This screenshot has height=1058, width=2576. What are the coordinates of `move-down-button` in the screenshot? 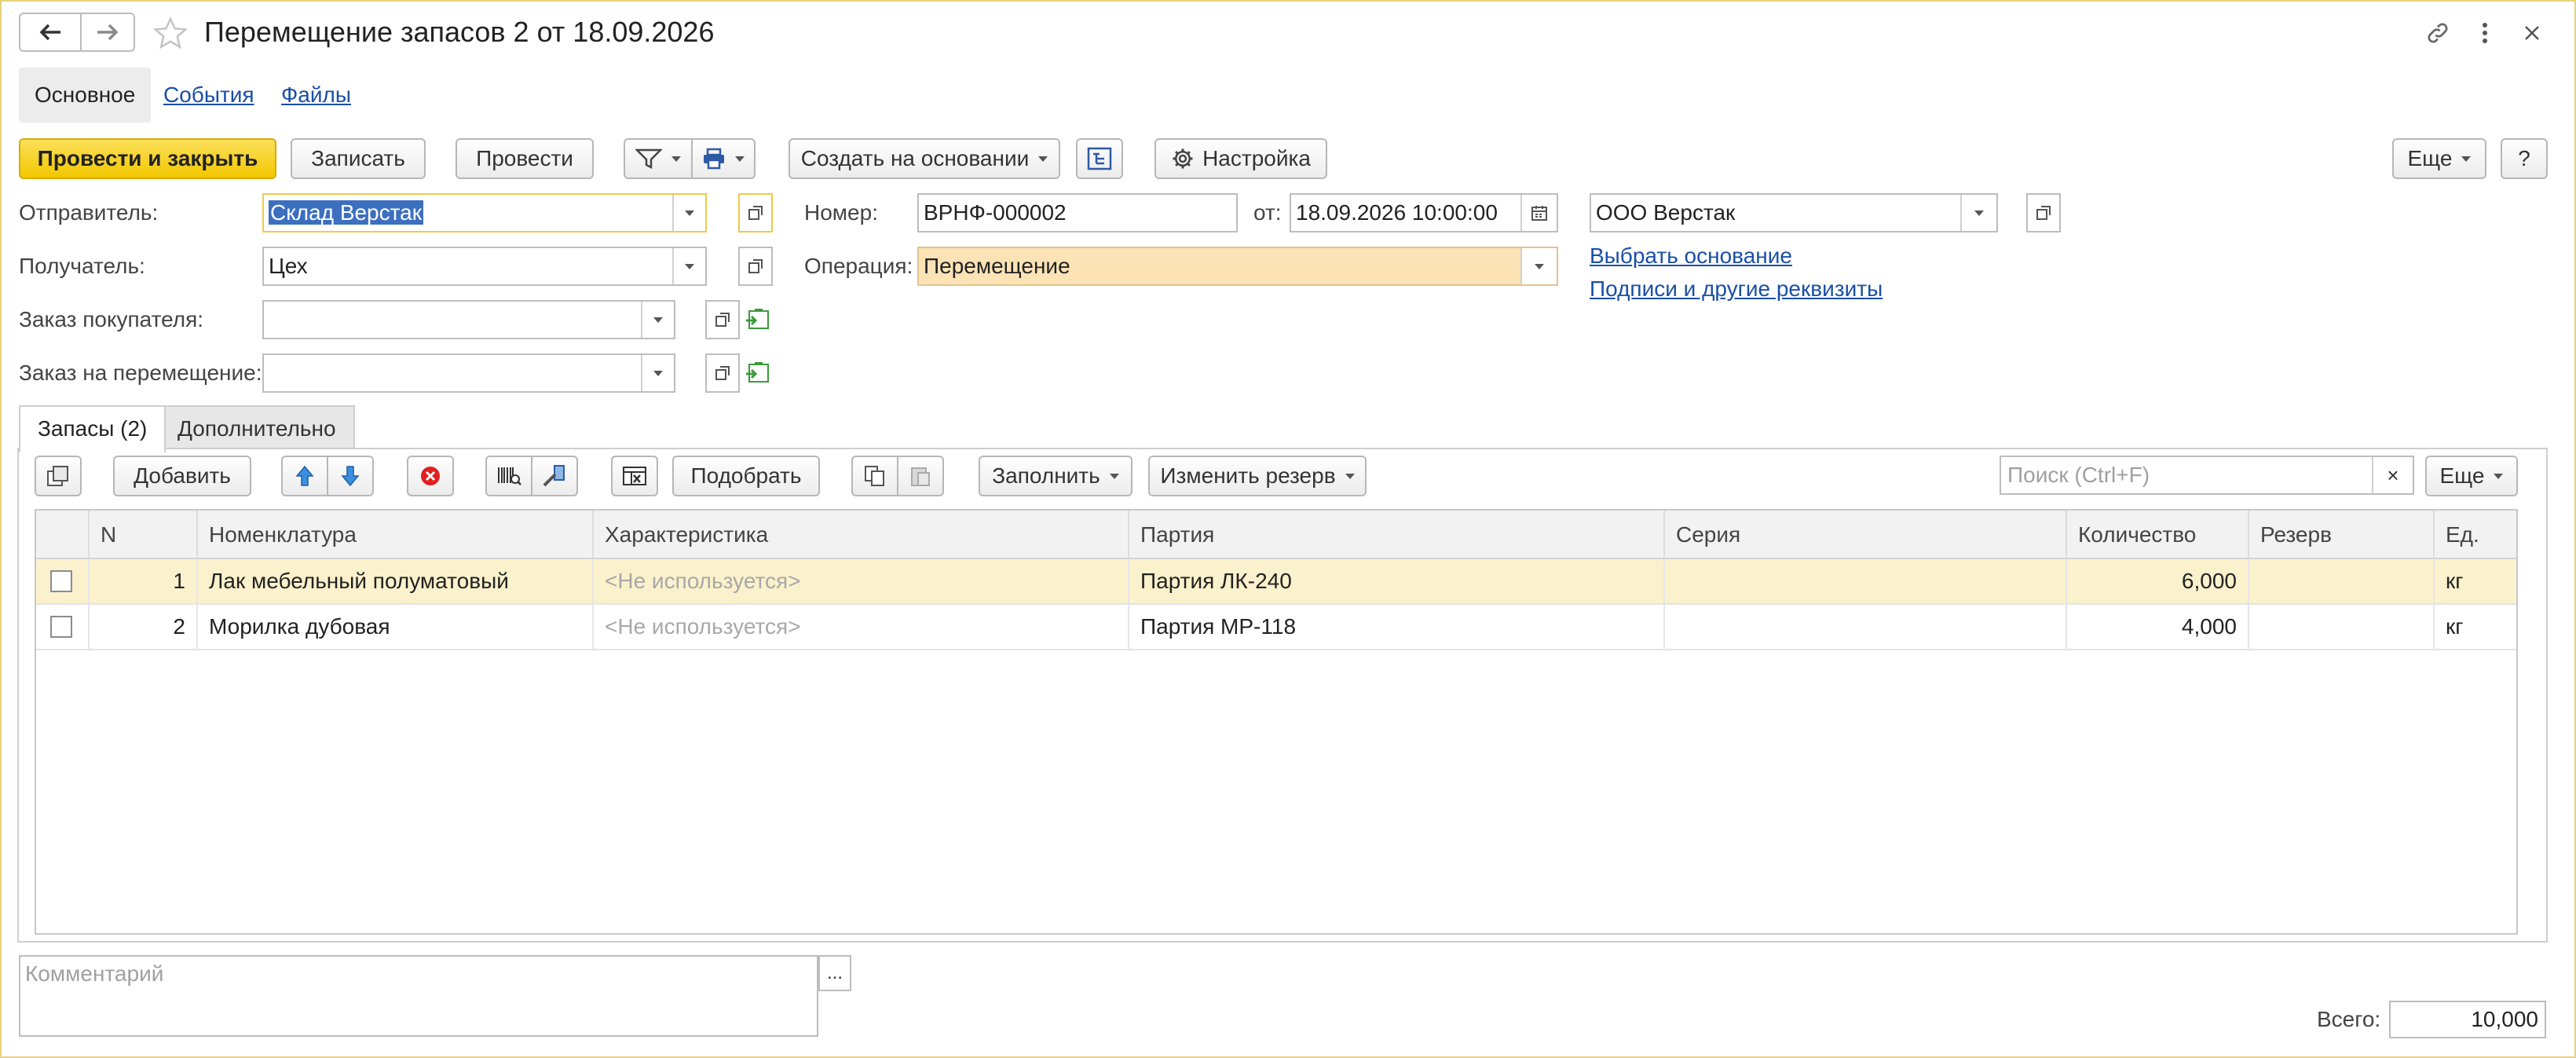 It's located at (351, 476).